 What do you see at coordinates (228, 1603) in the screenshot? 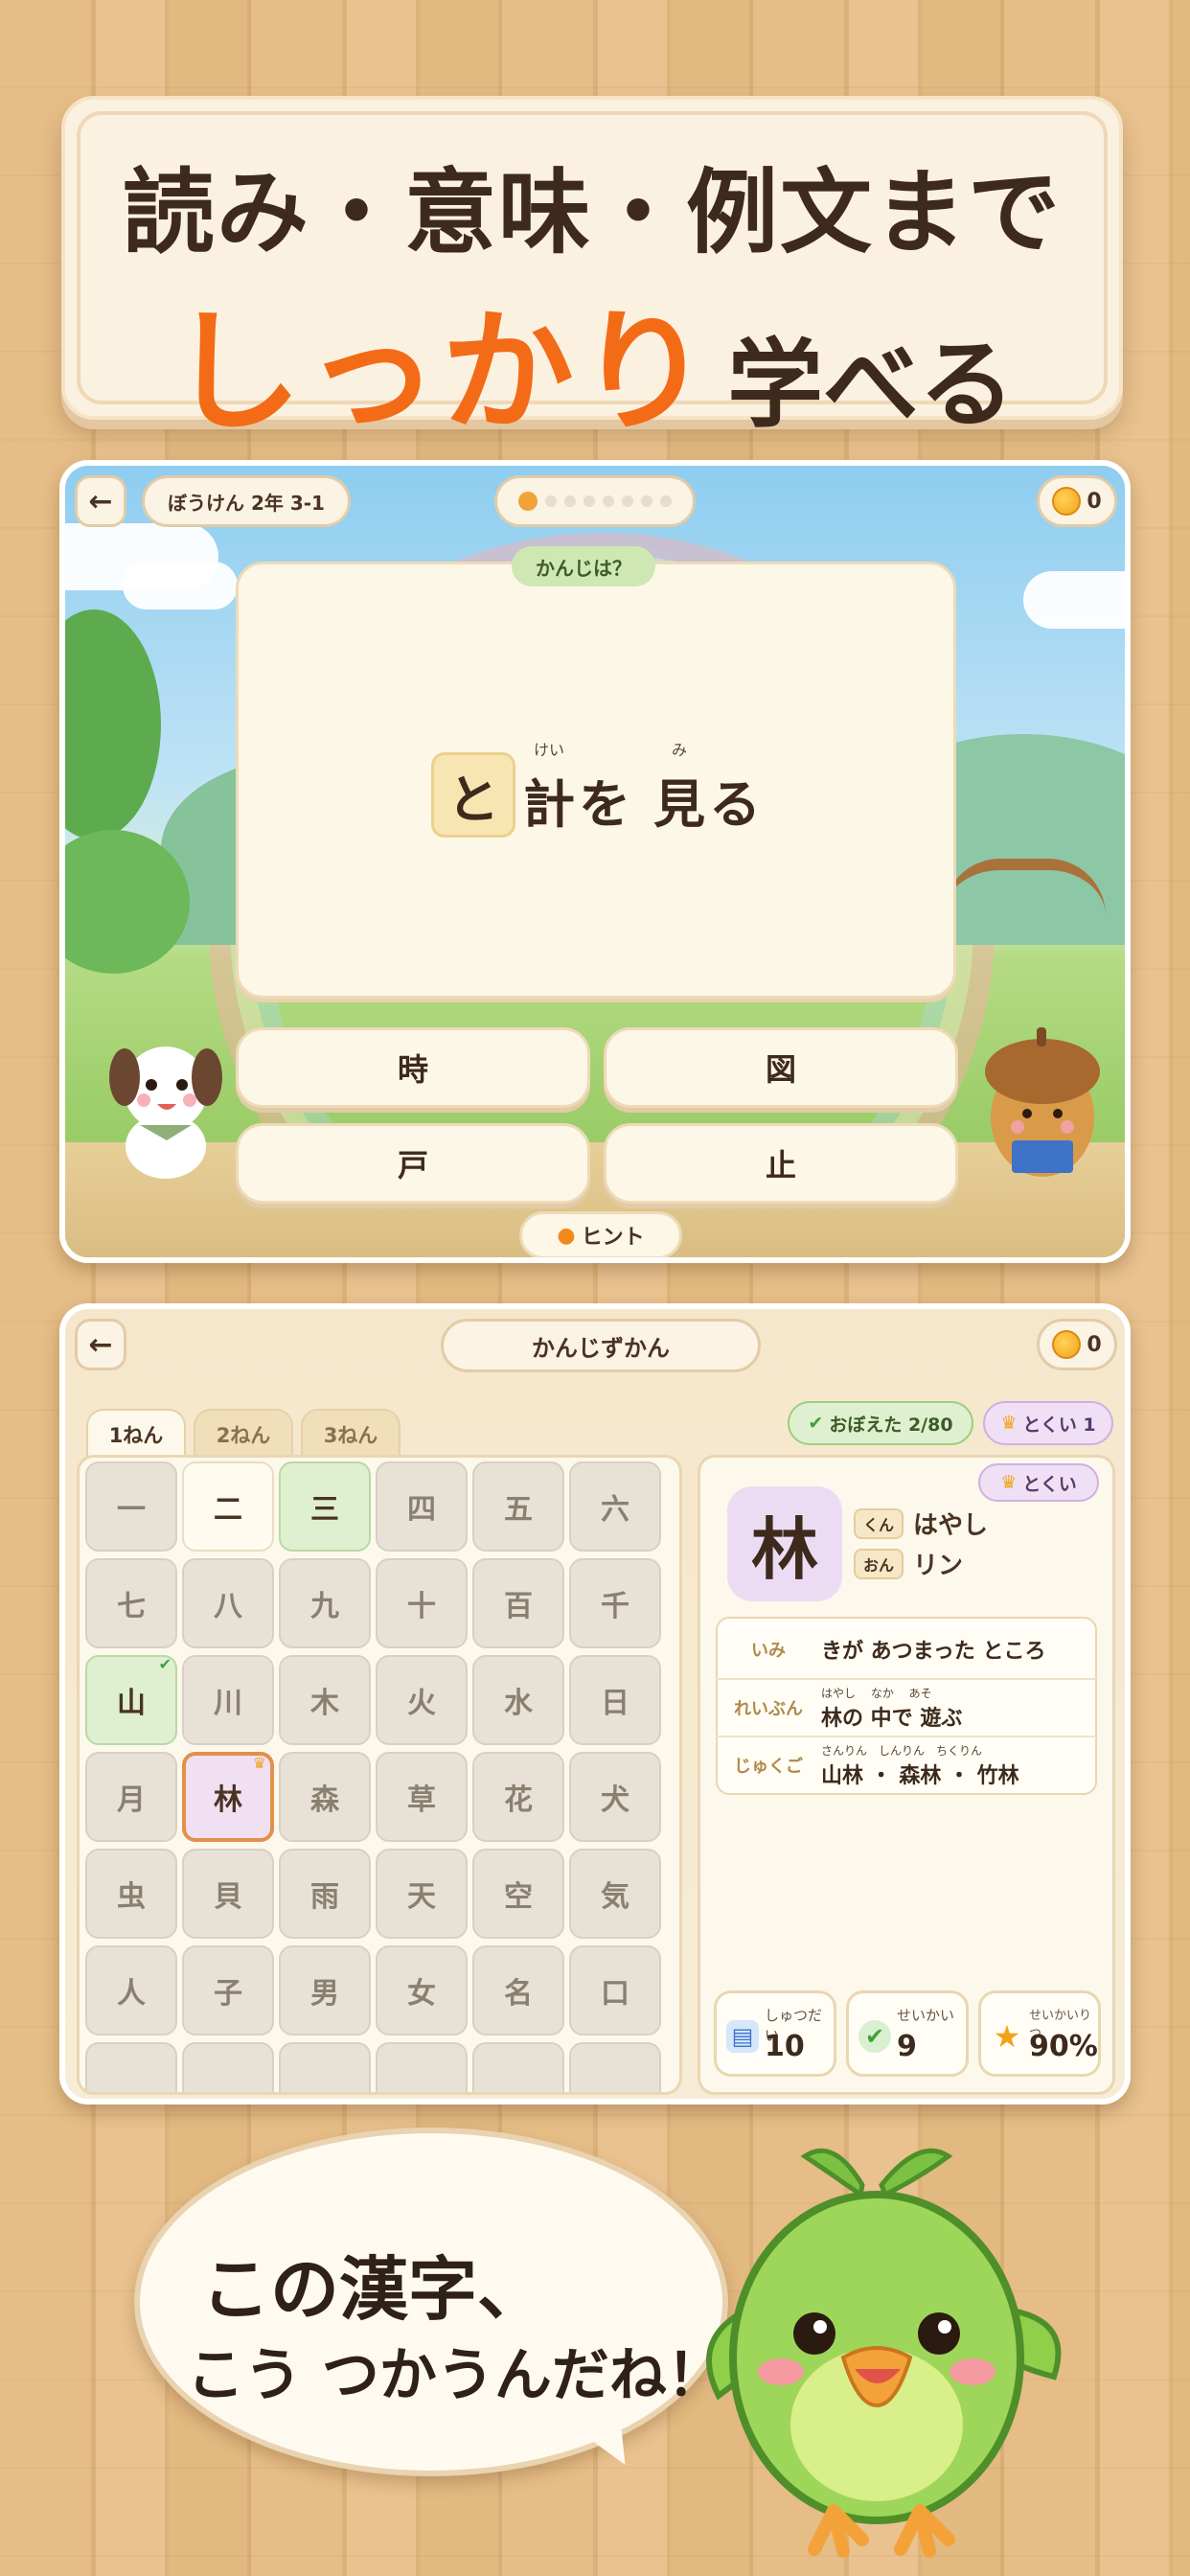
I see `kanji-cell: 八` at bounding box center [228, 1603].